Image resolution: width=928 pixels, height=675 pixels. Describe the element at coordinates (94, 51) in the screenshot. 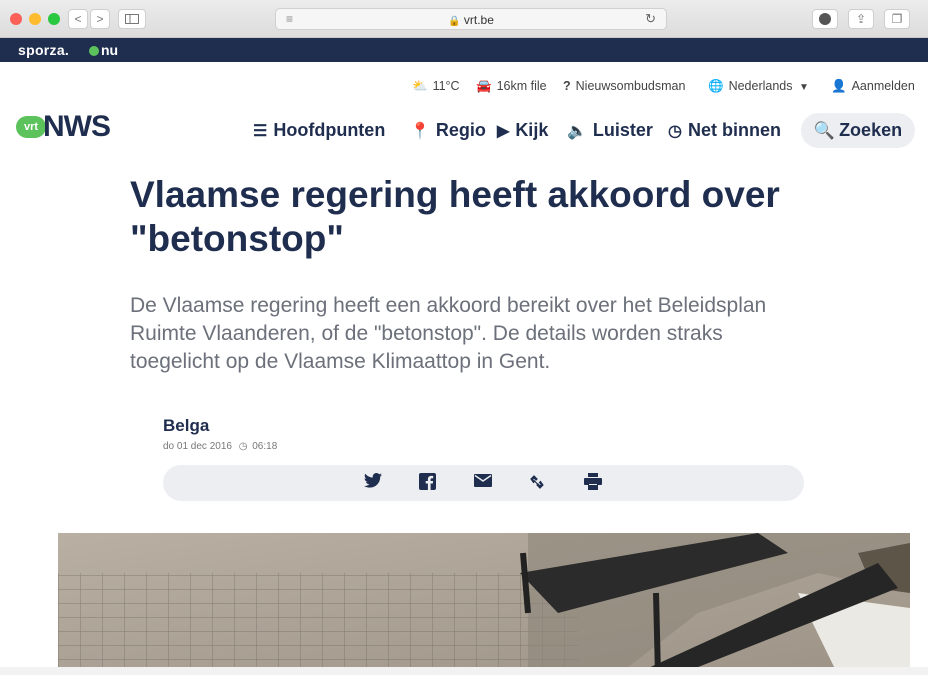

I see `nu-logo-icon` at that location.